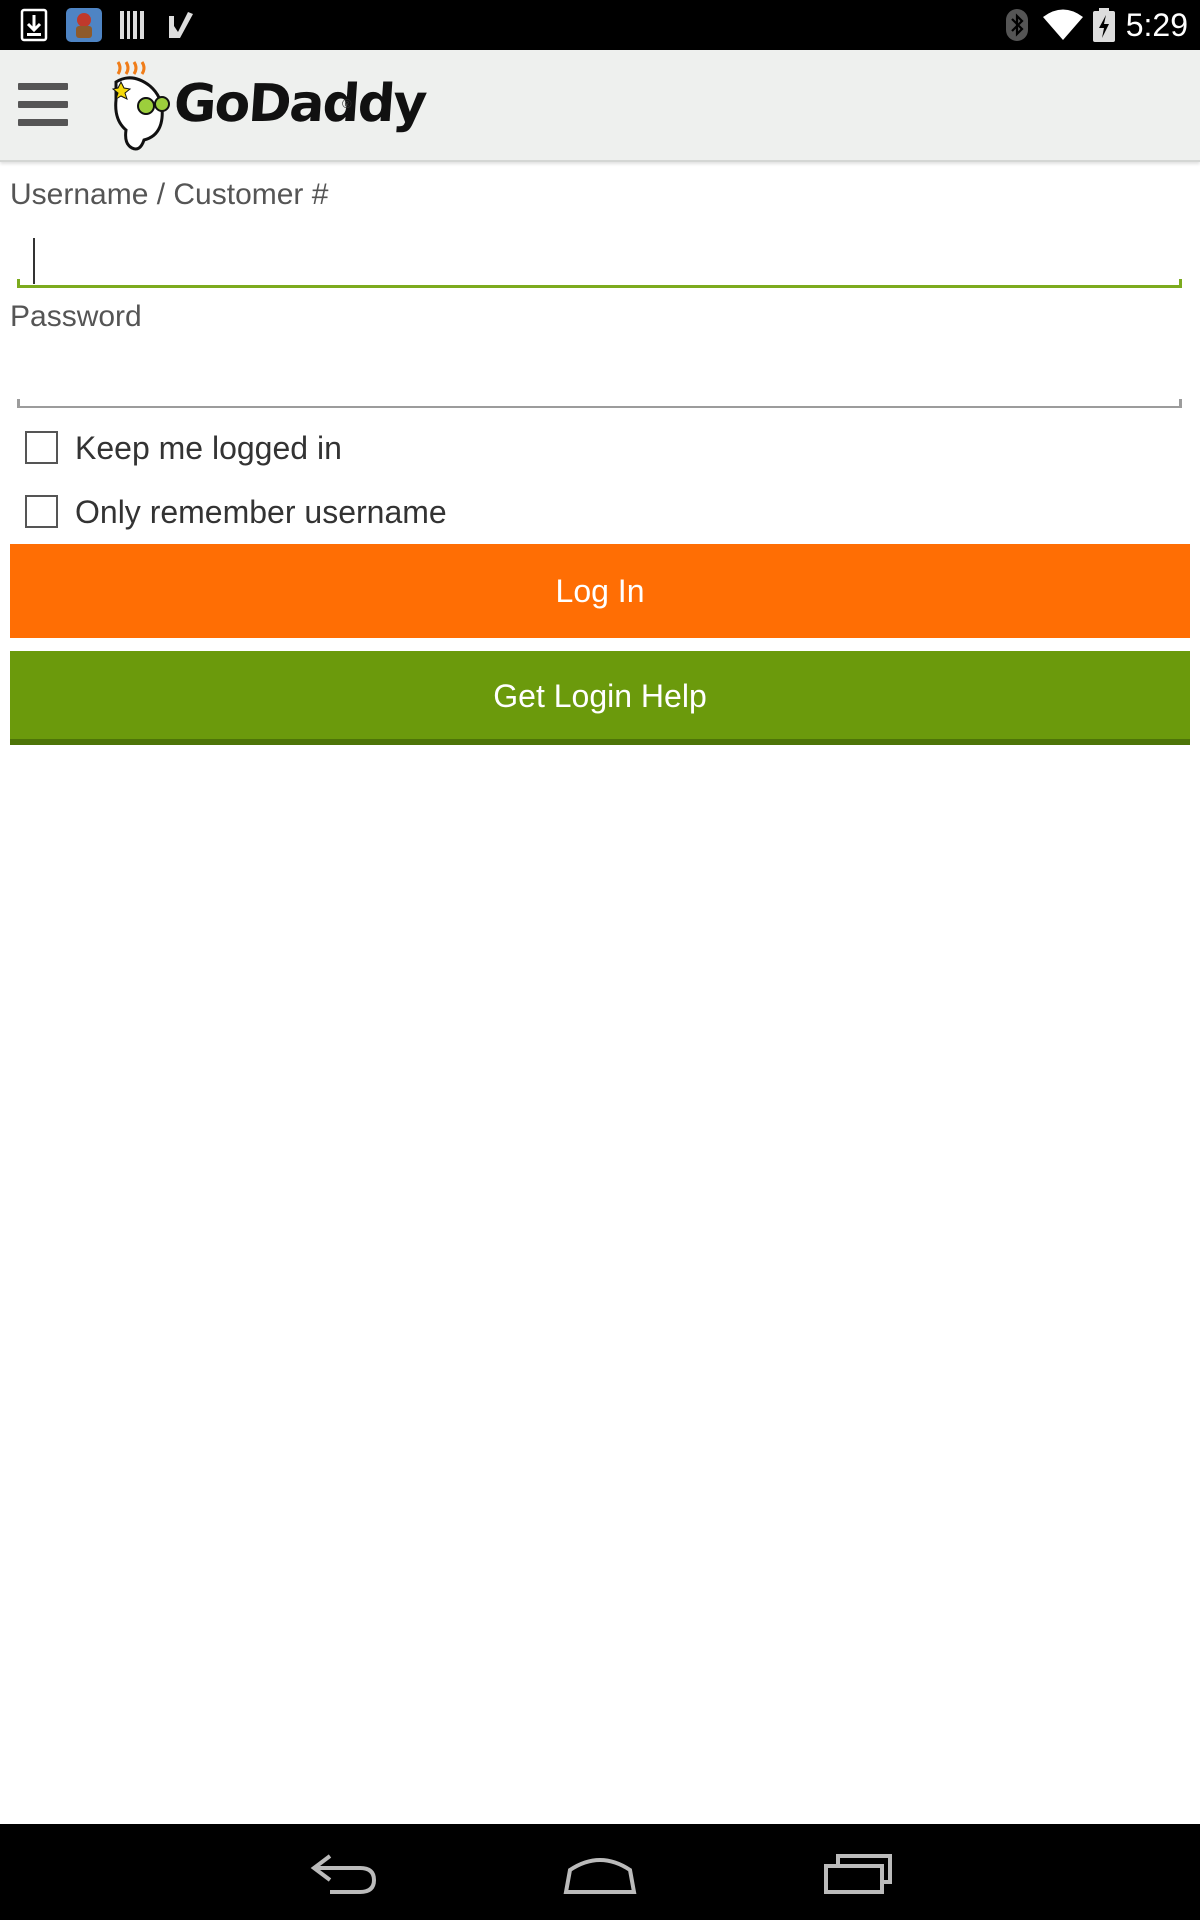  I want to click on password-label: Password, so click(76, 316).